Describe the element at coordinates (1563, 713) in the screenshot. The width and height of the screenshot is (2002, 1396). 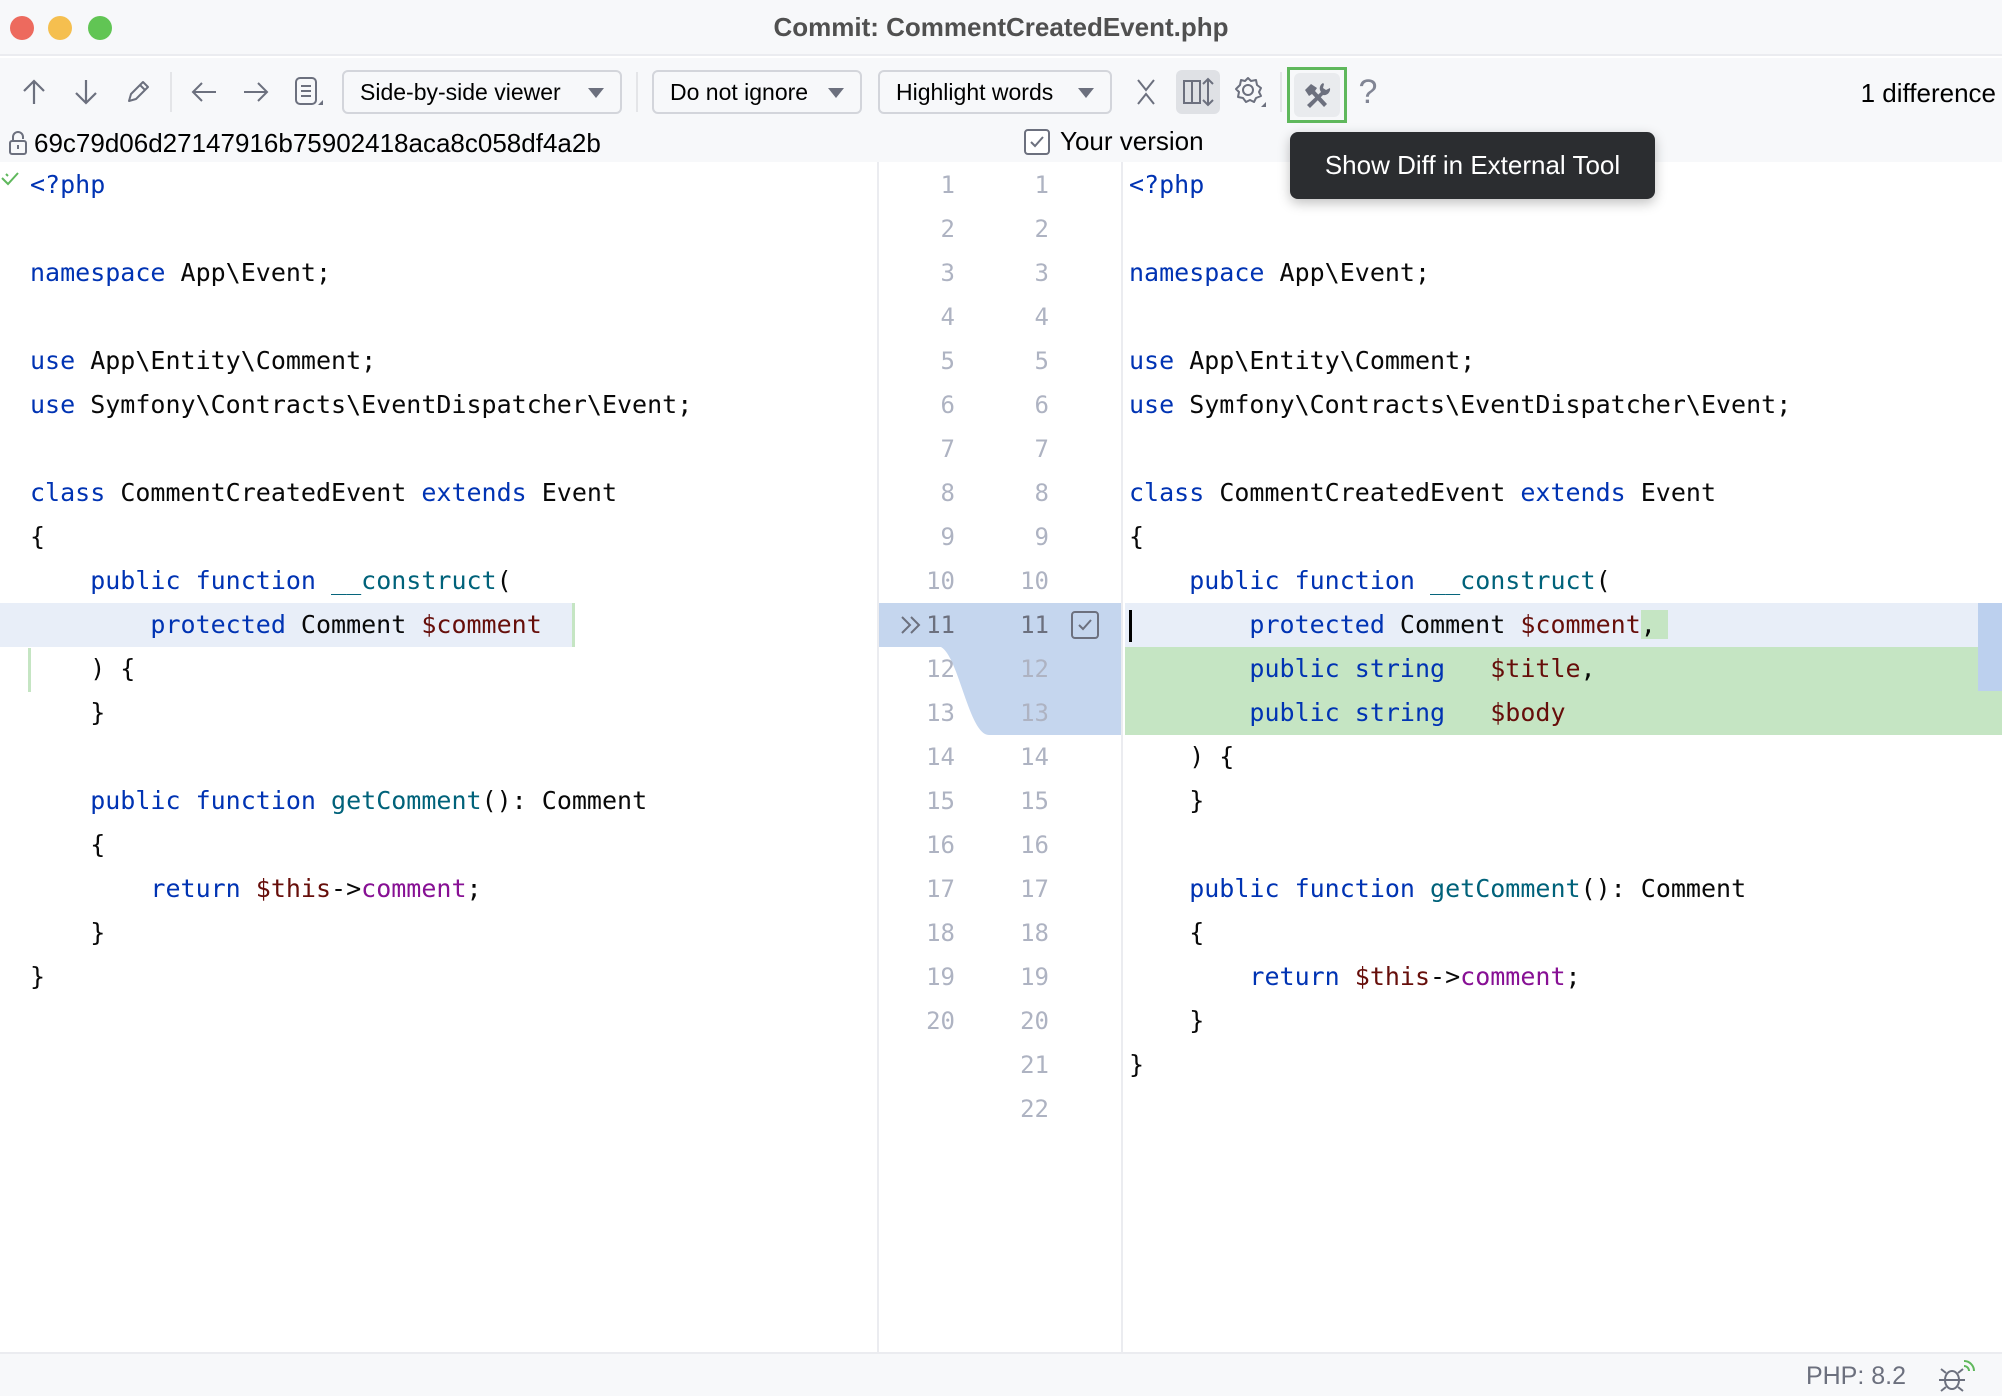
I see `code-line: public string $body` at that location.